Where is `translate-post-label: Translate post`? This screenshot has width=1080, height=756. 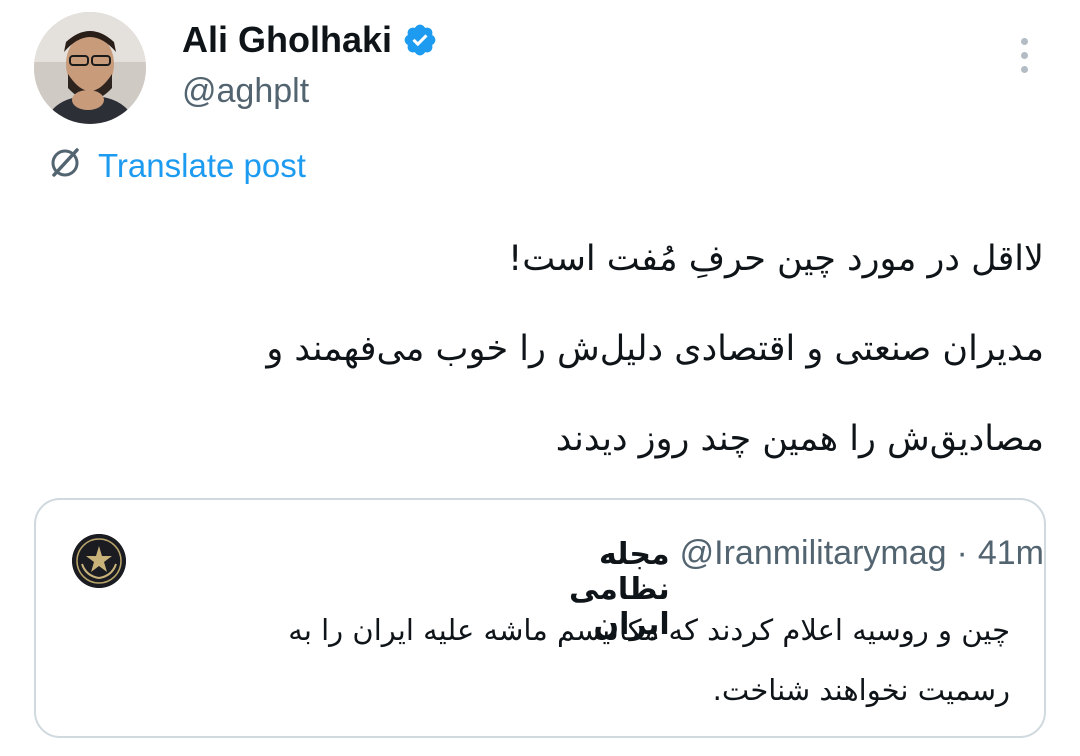
translate-post-label: Translate post is located at coordinates (202, 165).